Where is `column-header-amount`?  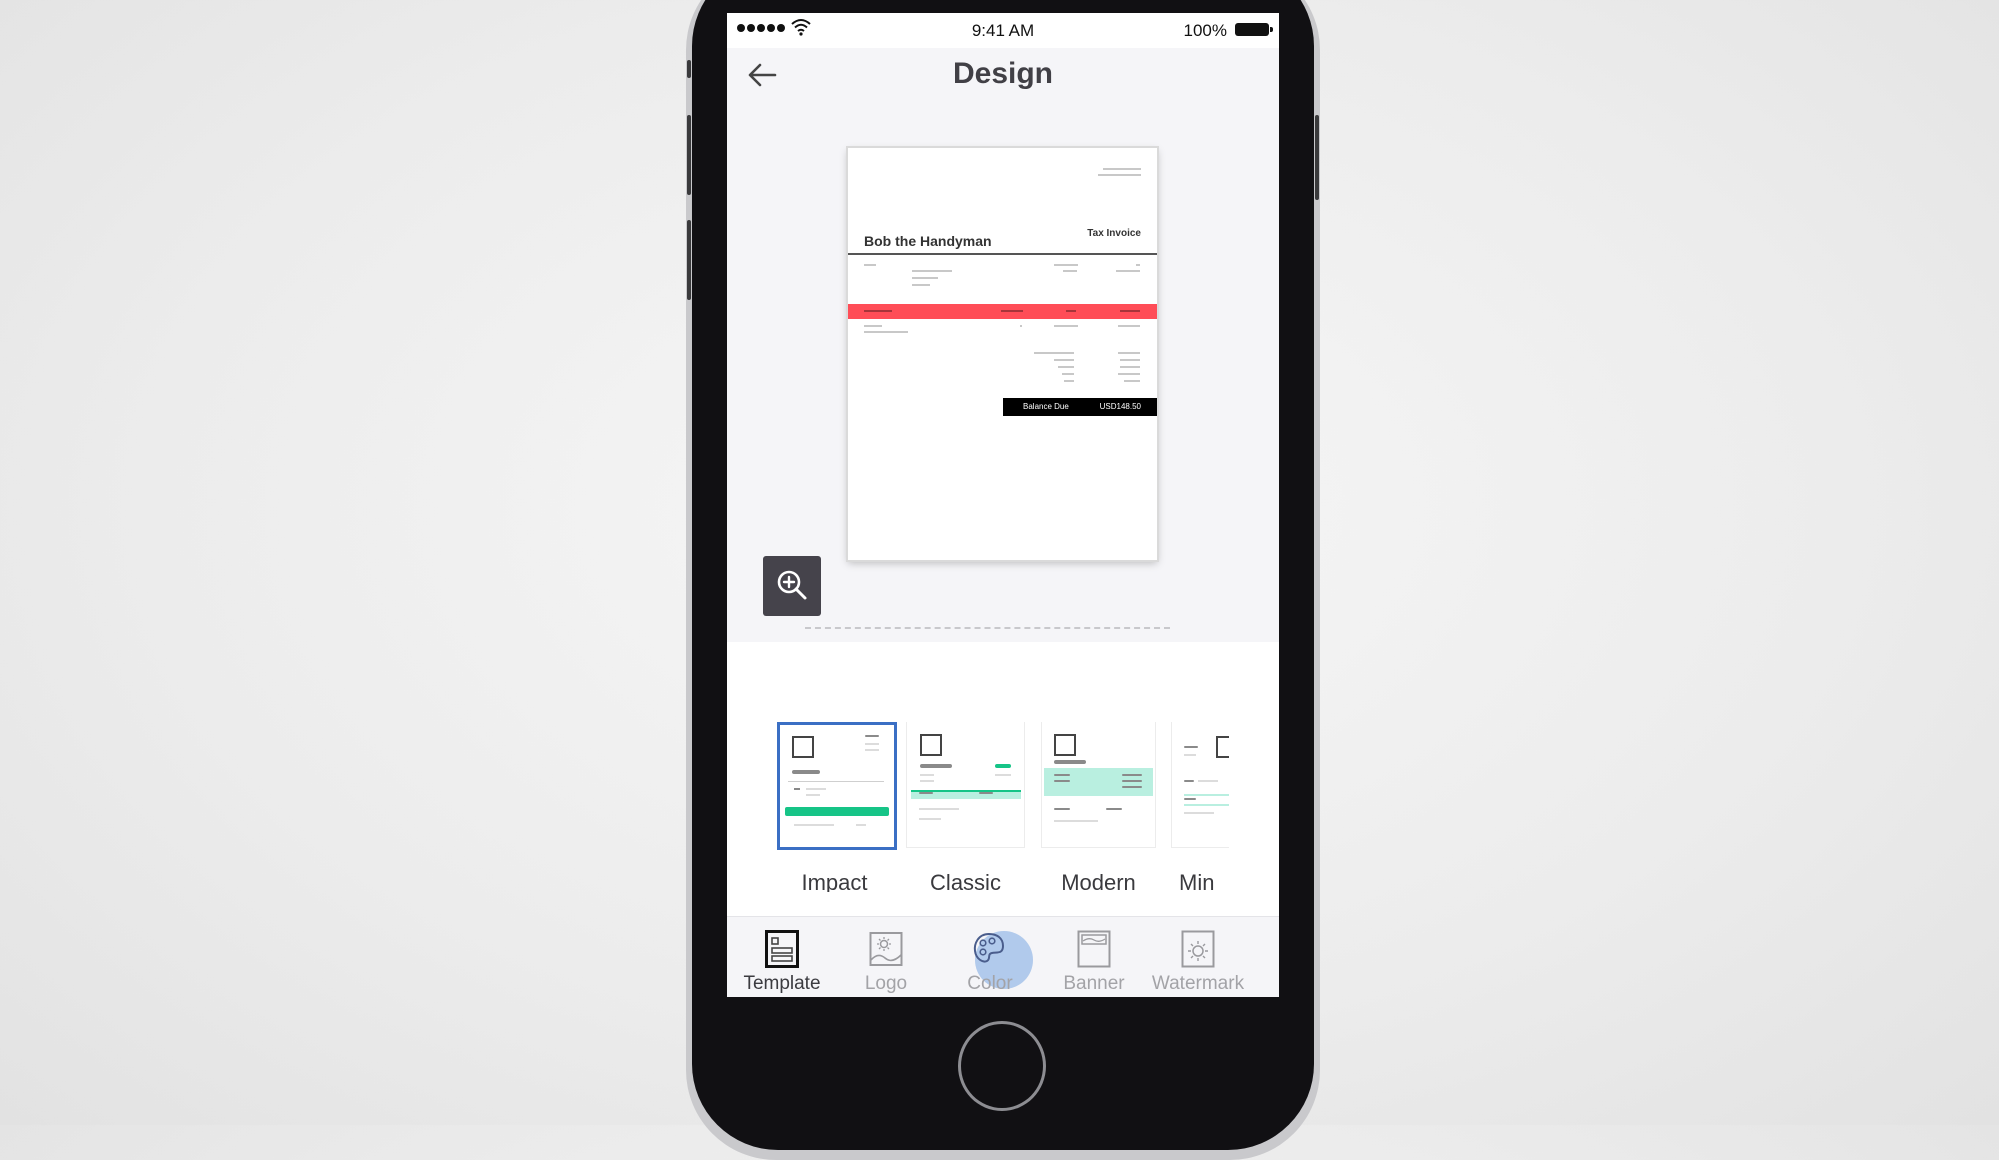
column-header-amount is located at coordinates (1130, 311).